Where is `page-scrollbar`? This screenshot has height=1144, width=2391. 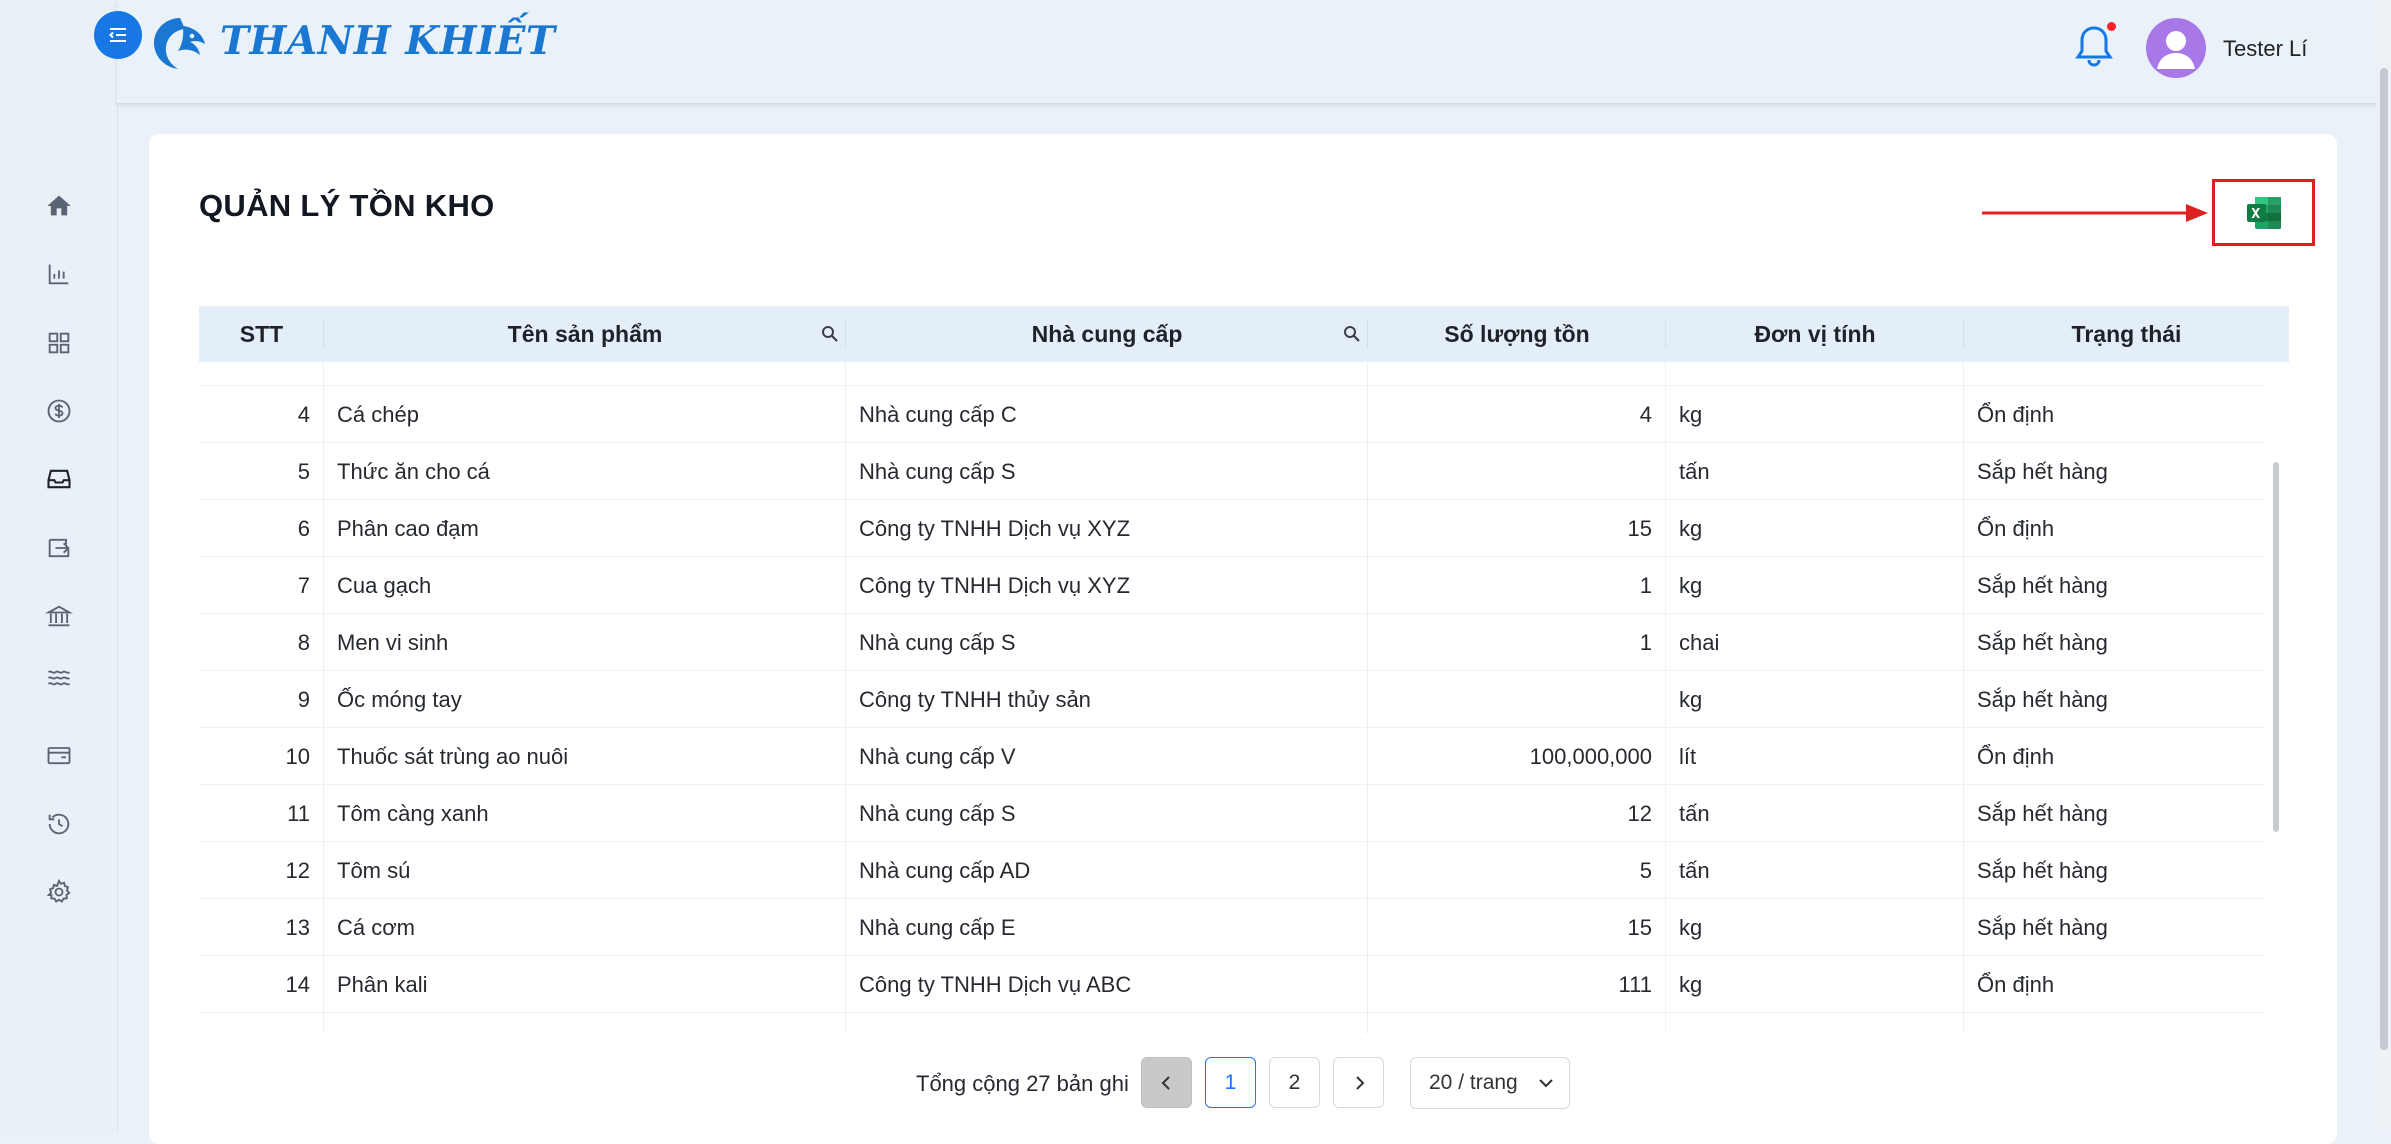 page-scrollbar is located at coordinates (2384, 566).